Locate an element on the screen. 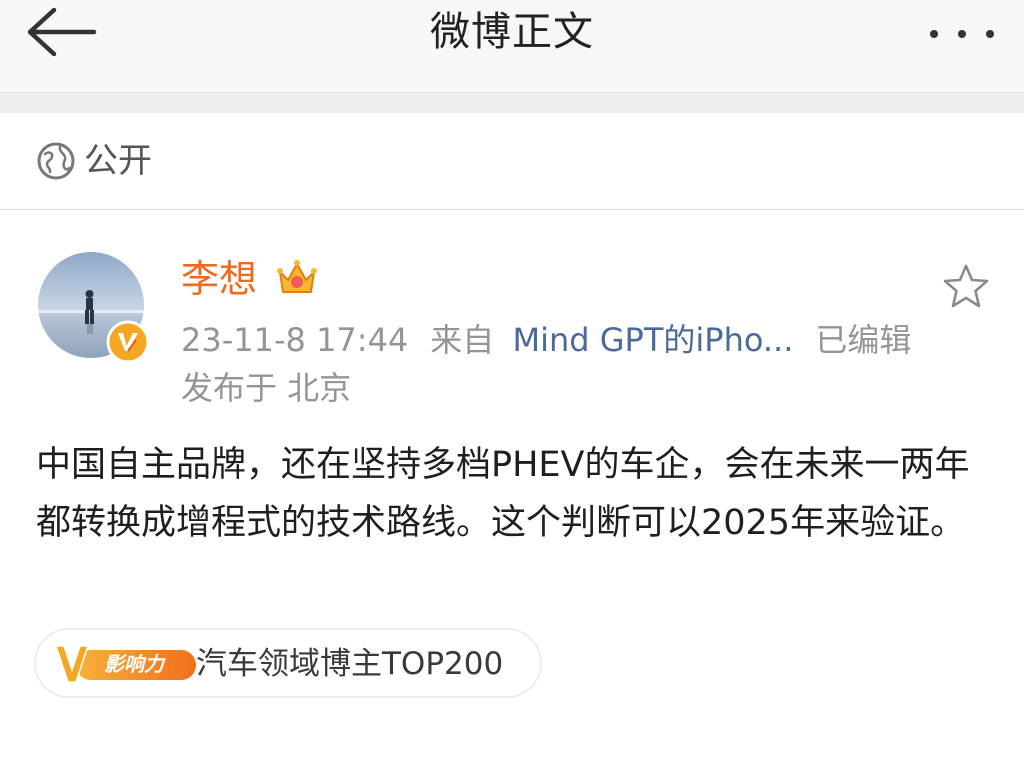 This screenshot has height=763, width=1024. crown-icon is located at coordinates (297, 278).